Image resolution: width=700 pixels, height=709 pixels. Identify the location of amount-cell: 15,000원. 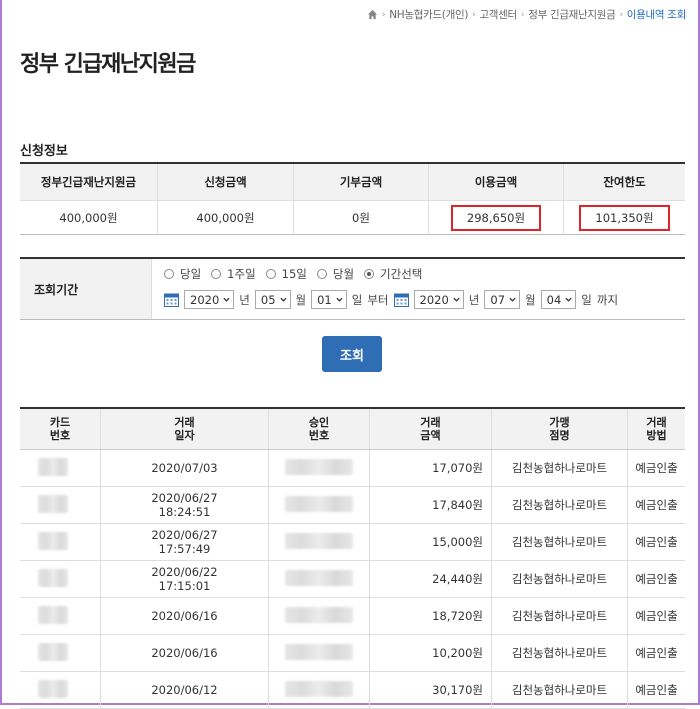
(430, 542).